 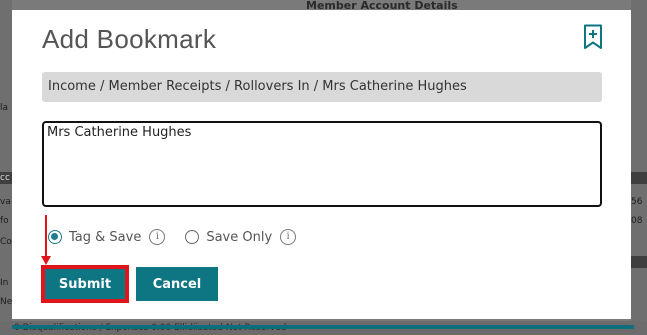 What do you see at coordinates (323, 327) in the screenshot?
I see `dialog-bottom-accent` at bounding box center [323, 327].